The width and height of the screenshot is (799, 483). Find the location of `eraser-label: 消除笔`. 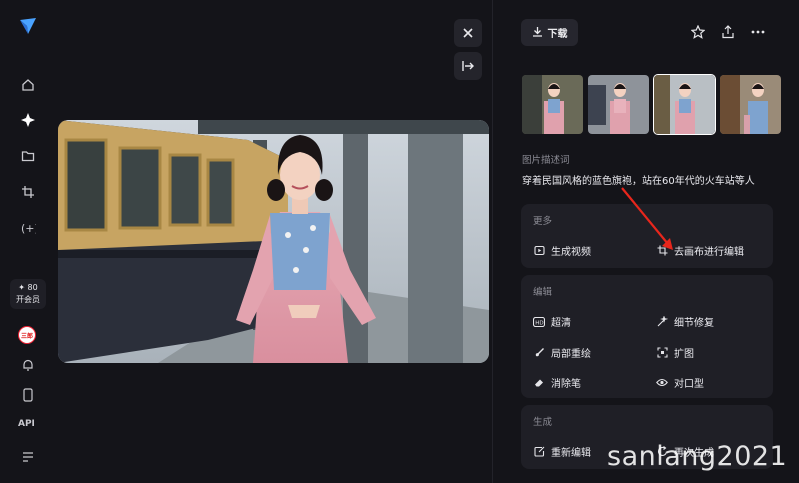

eraser-label: 消除笔 is located at coordinates (566, 384).